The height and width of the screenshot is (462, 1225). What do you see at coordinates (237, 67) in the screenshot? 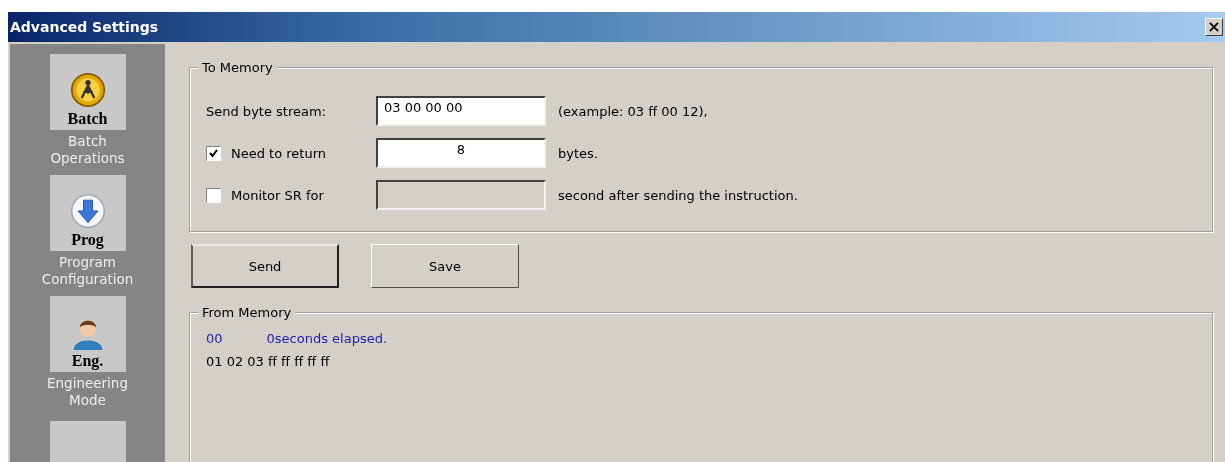
I see `group-title: To Memory` at bounding box center [237, 67].